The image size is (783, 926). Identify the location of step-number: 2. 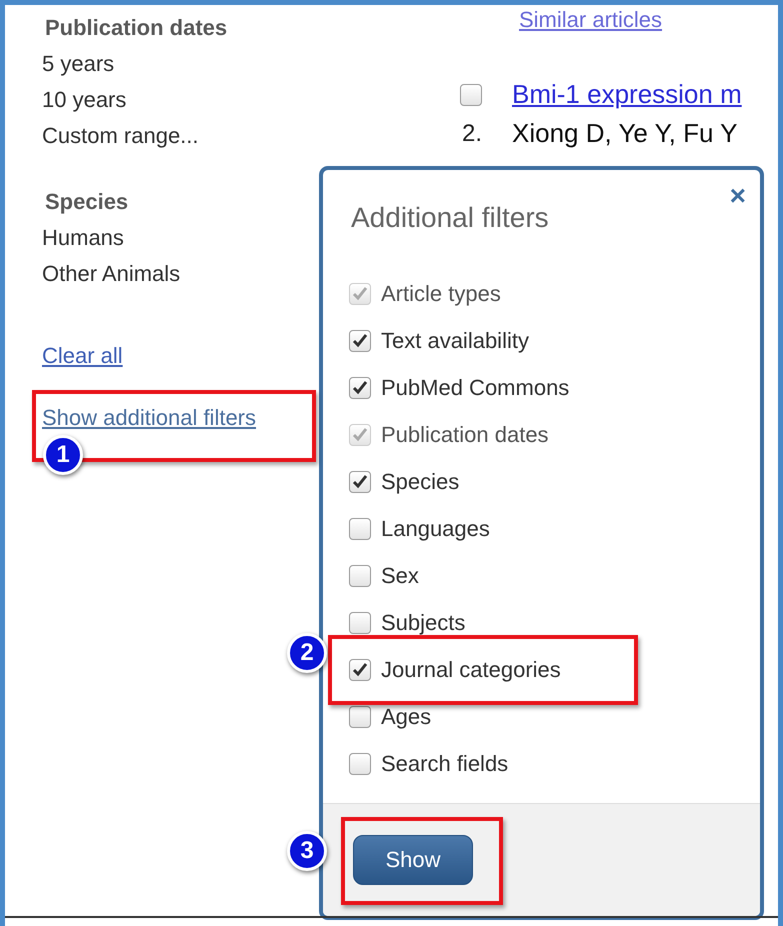
(307, 653).